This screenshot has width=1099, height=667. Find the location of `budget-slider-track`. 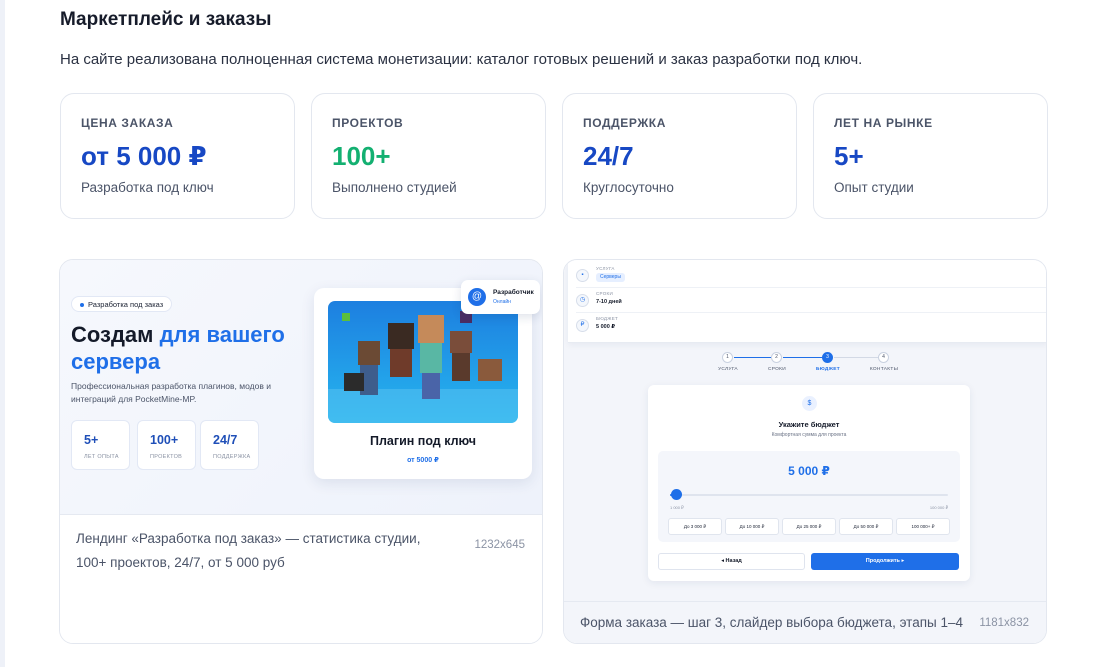

budget-slider-track is located at coordinates (809, 495).